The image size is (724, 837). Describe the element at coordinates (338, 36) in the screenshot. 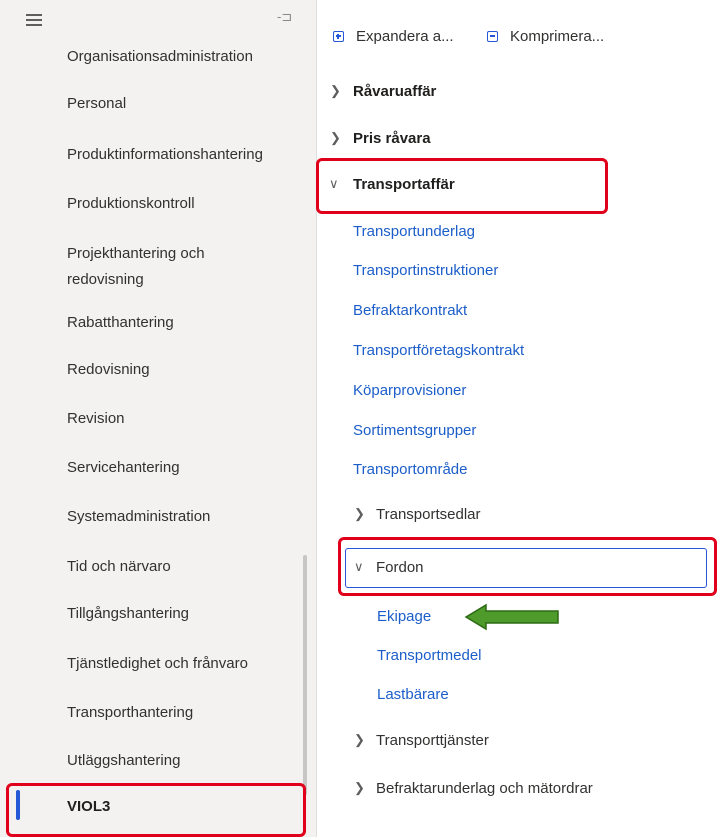

I see `expand-icon` at that location.